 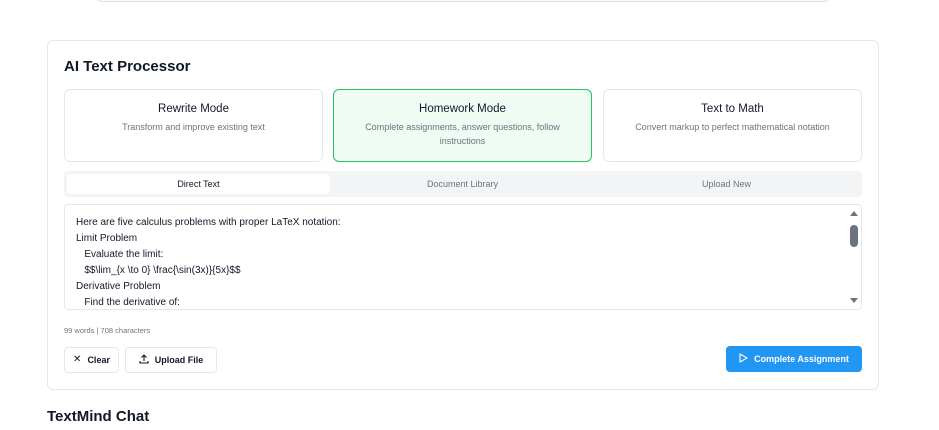 What do you see at coordinates (193, 109) in the screenshot?
I see `mode-title: Rewrite Mode` at bounding box center [193, 109].